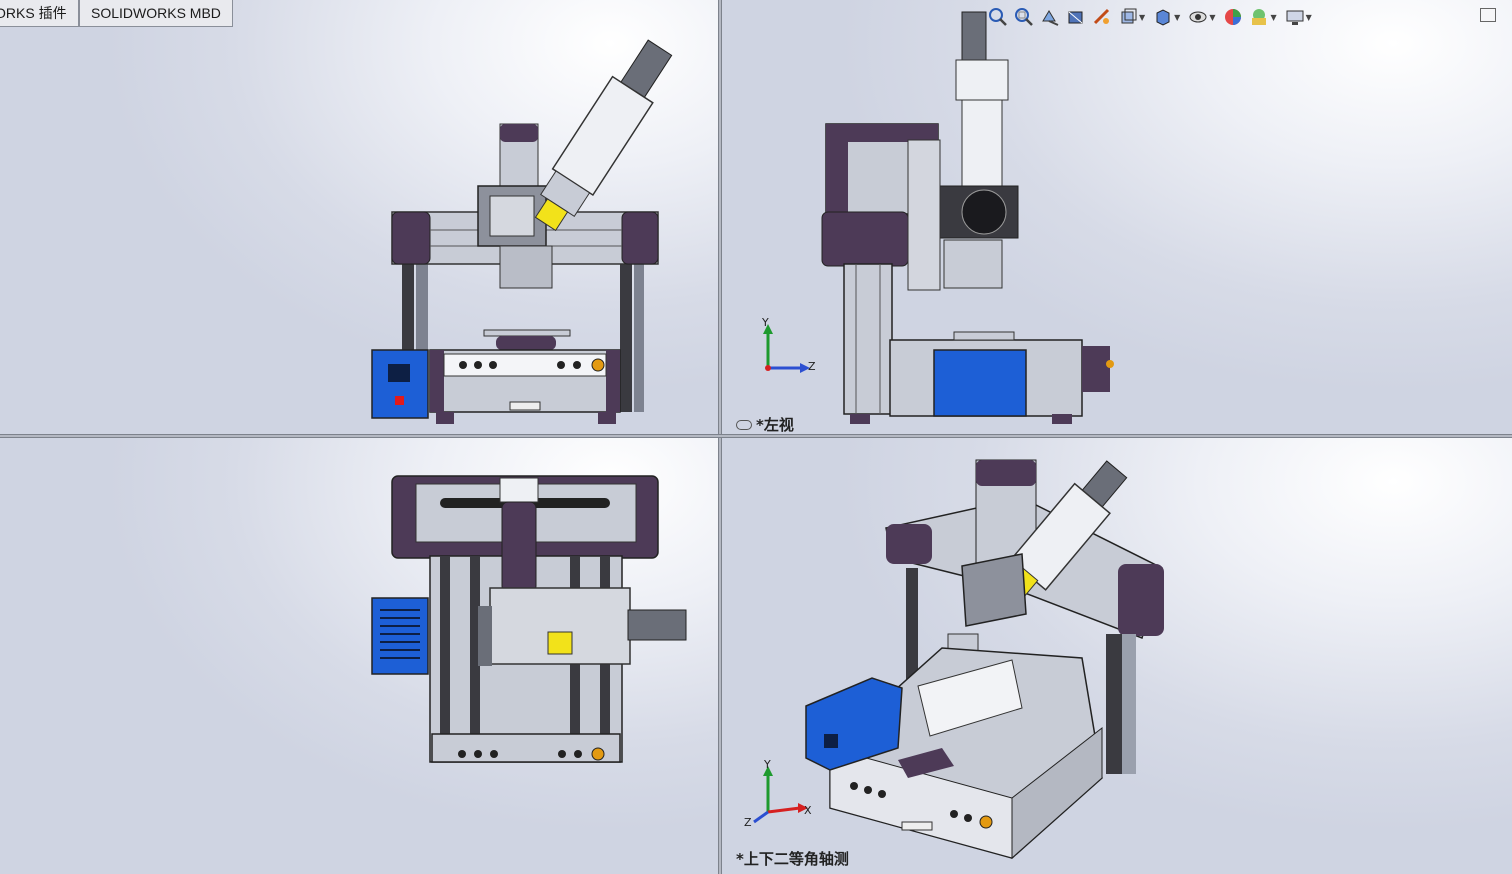  I want to click on section-view-icon, so click(1076, 17).